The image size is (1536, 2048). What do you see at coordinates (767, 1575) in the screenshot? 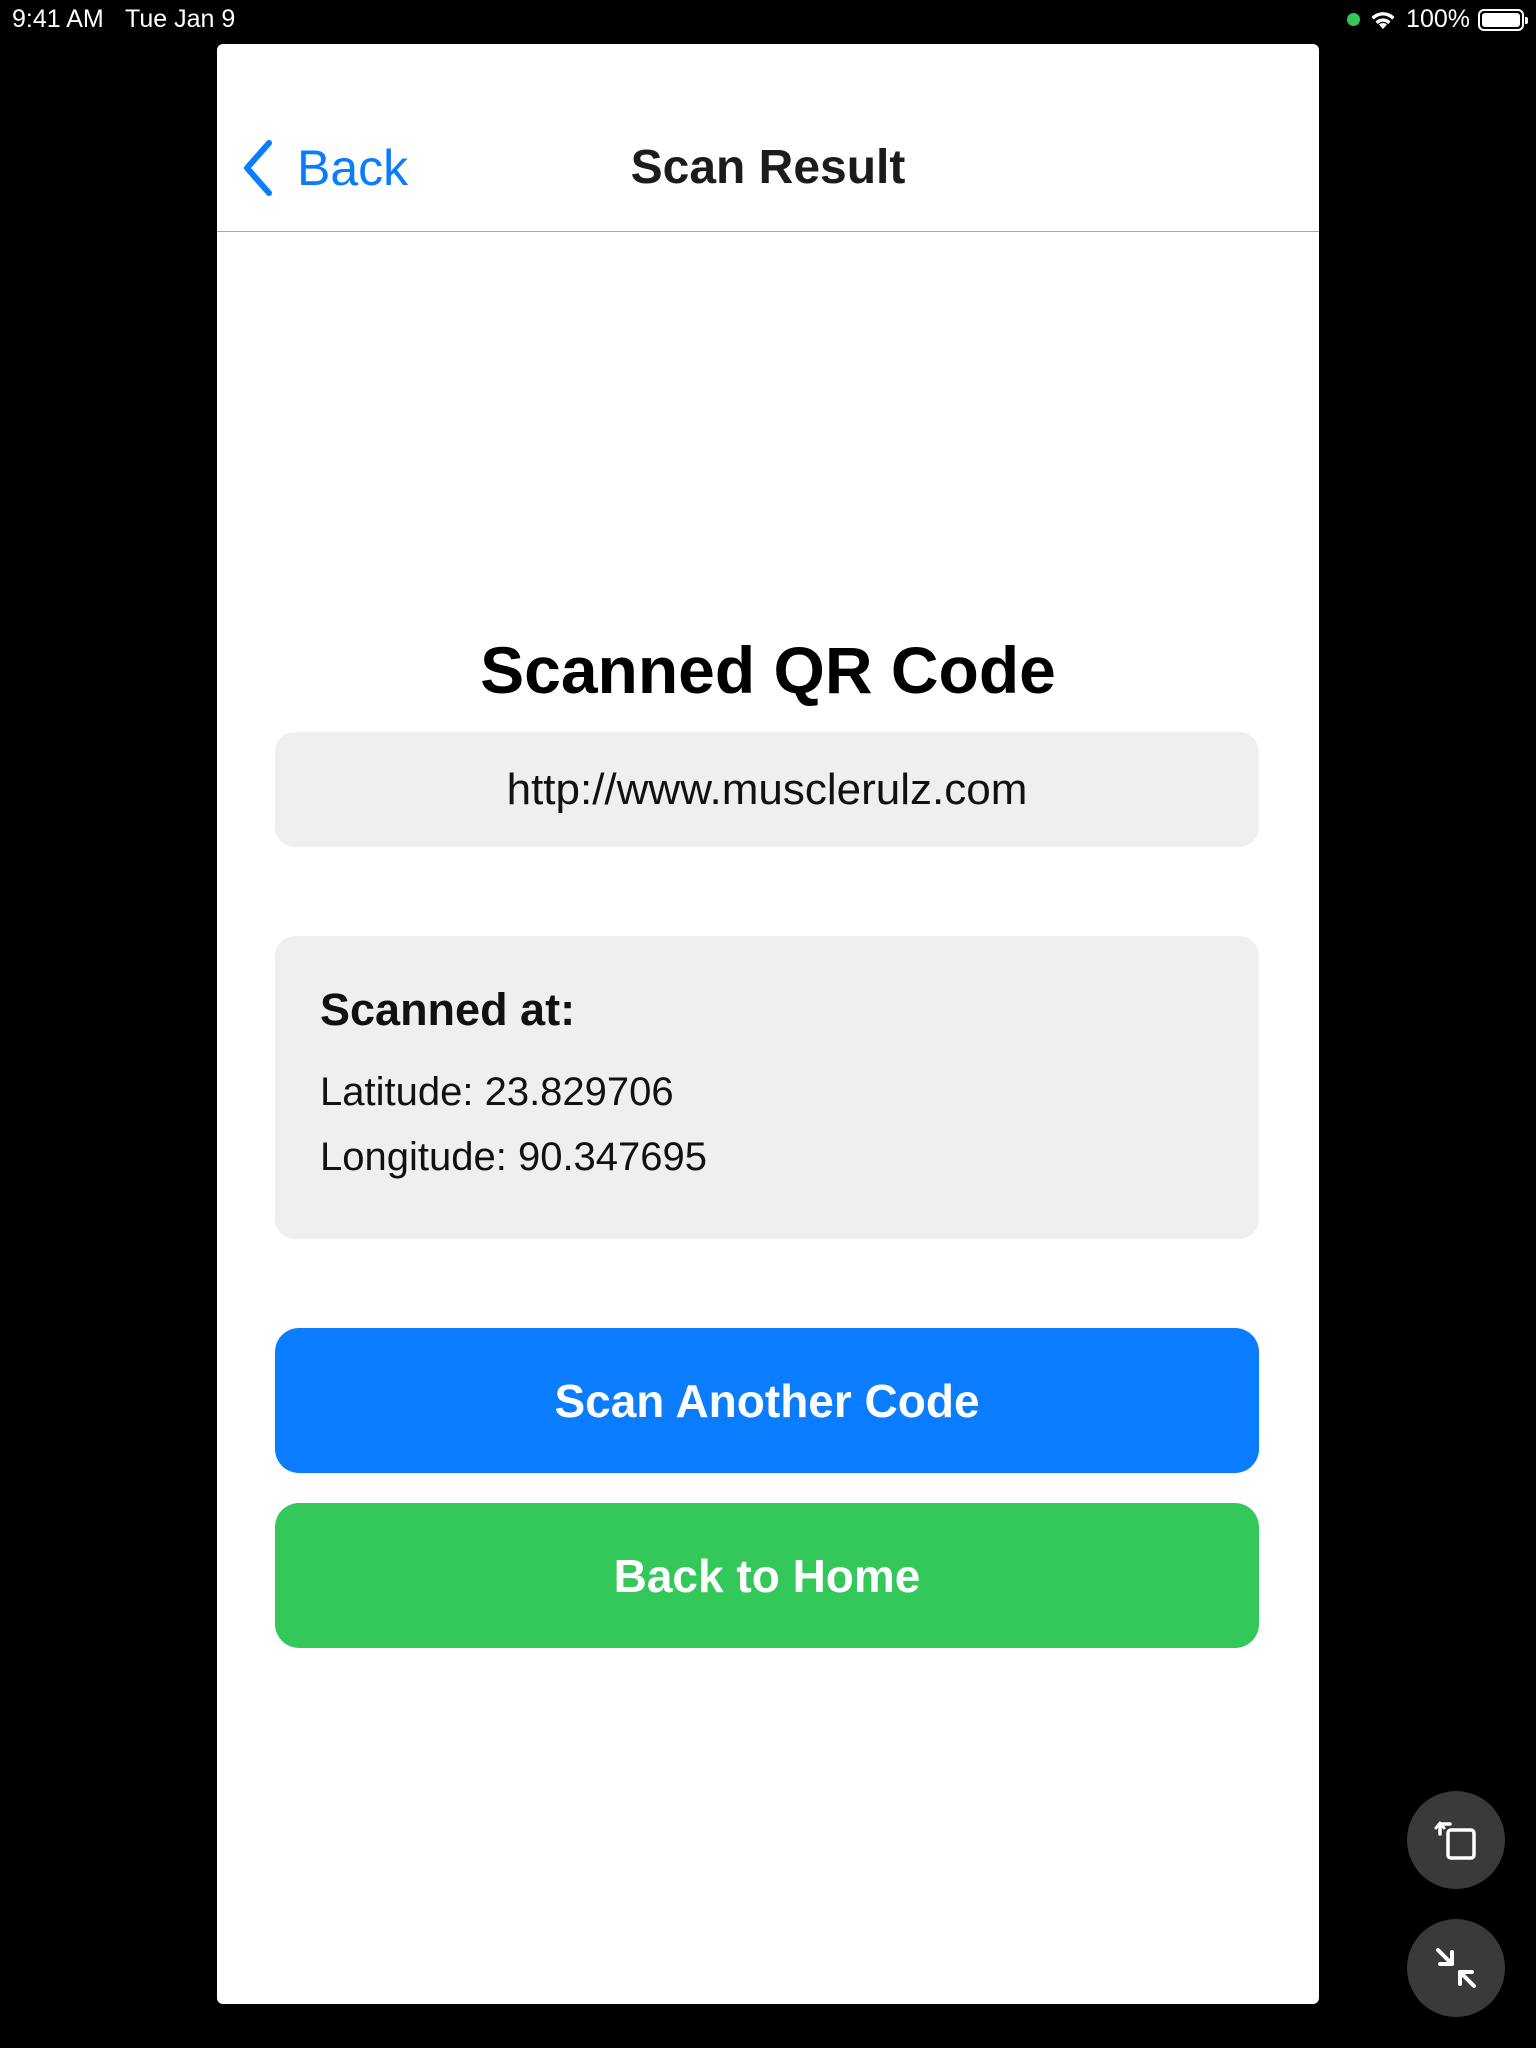
I see `back-to-home-button: Back to Home` at bounding box center [767, 1575].